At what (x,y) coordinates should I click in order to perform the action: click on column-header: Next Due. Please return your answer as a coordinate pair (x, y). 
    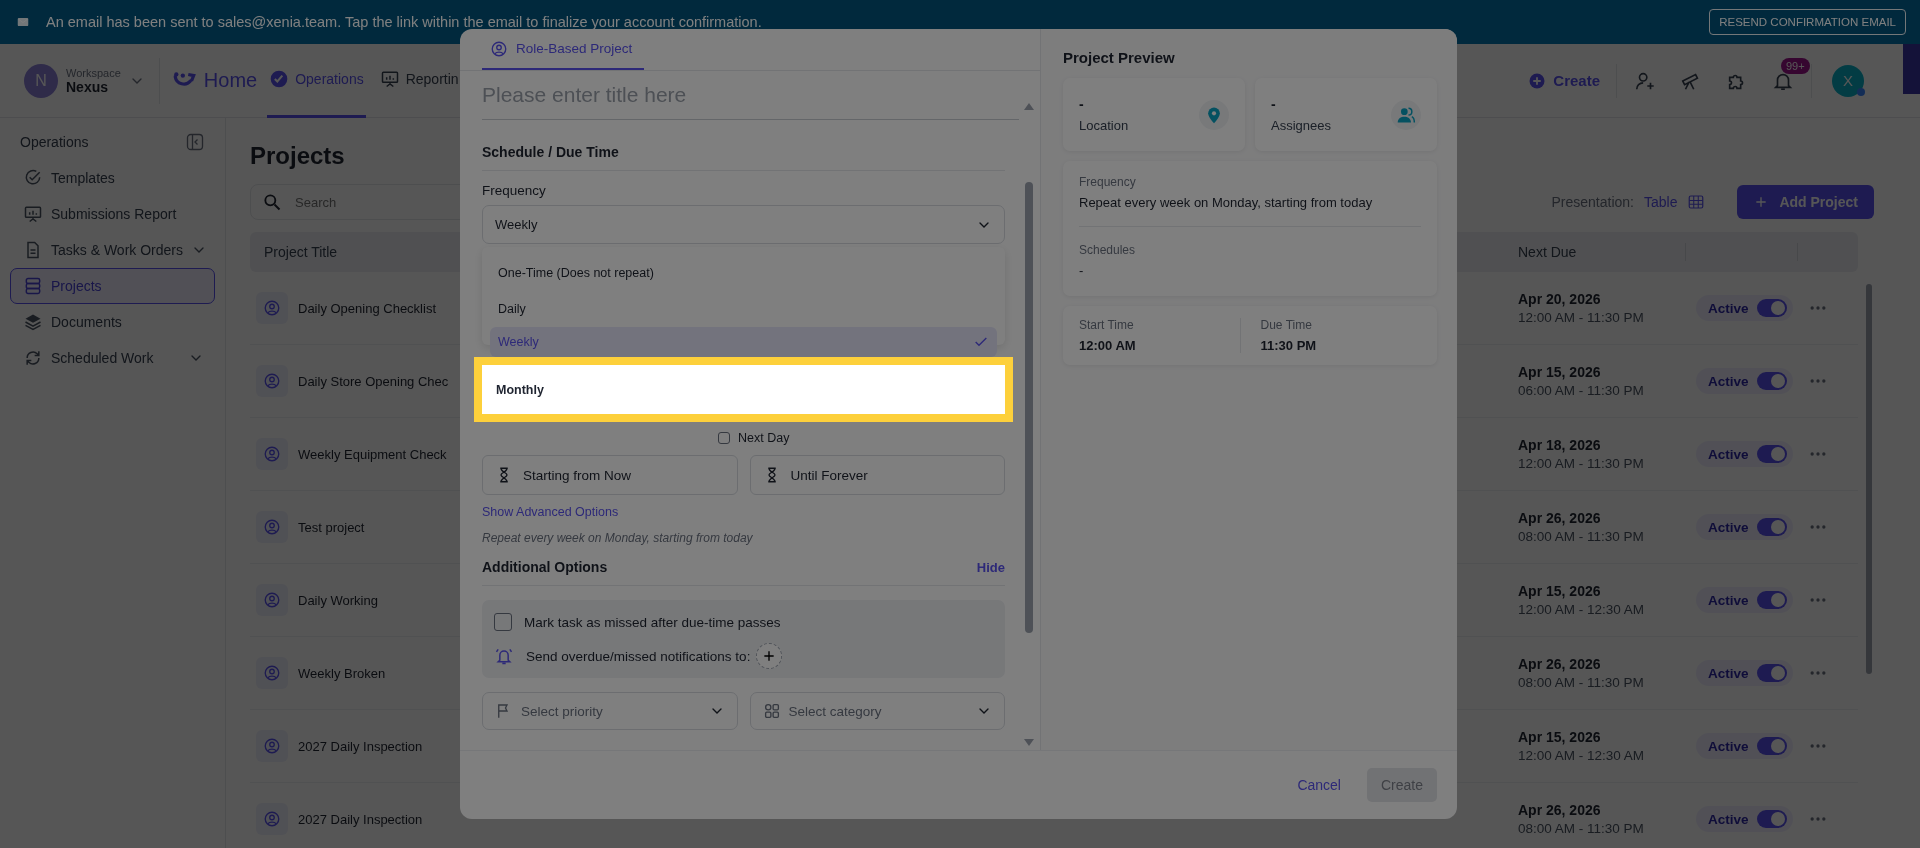
    Looking at the image, I should click on (1595, 252).